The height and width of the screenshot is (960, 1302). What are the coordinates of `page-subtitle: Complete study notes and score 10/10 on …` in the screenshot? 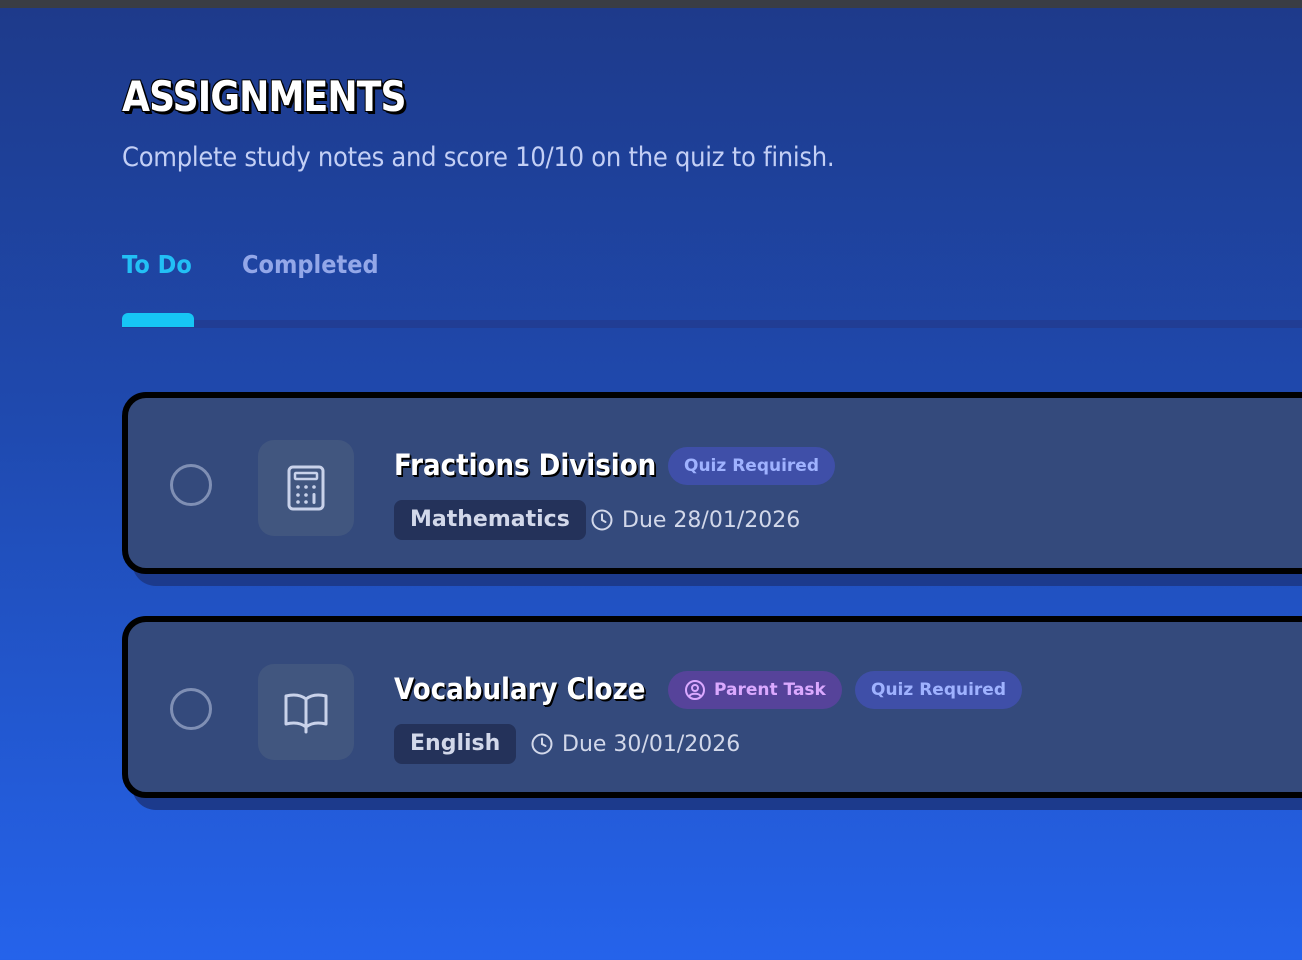 It's located at (478, 157).